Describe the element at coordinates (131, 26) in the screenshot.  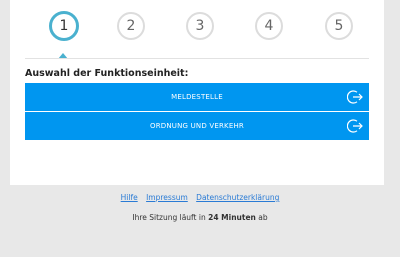
I see `step-2: 2` at that location.